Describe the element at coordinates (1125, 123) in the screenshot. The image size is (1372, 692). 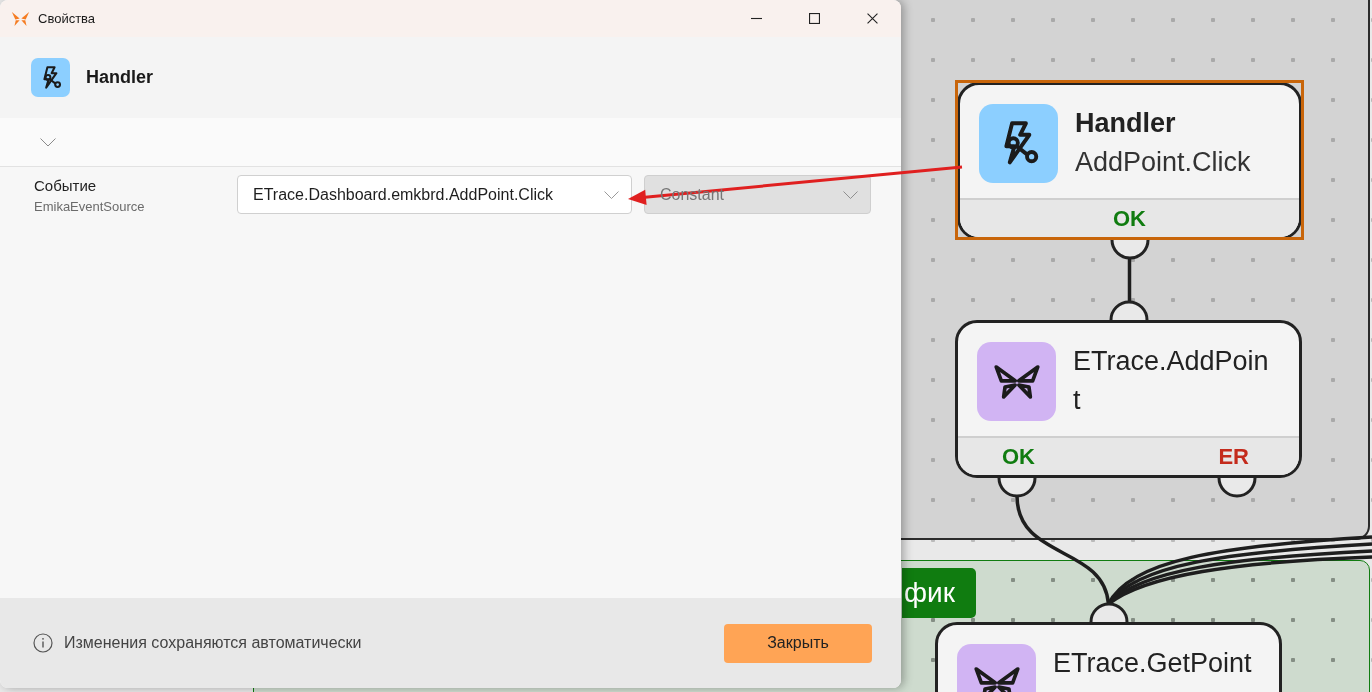
I see `node-title: Handler` at that location.